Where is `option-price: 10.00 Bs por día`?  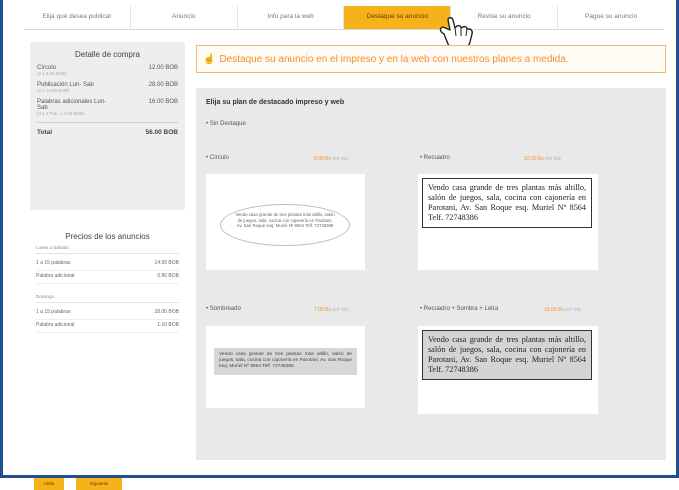
option-price: 10.00 Bs por día is located at coordinates (542, 159).